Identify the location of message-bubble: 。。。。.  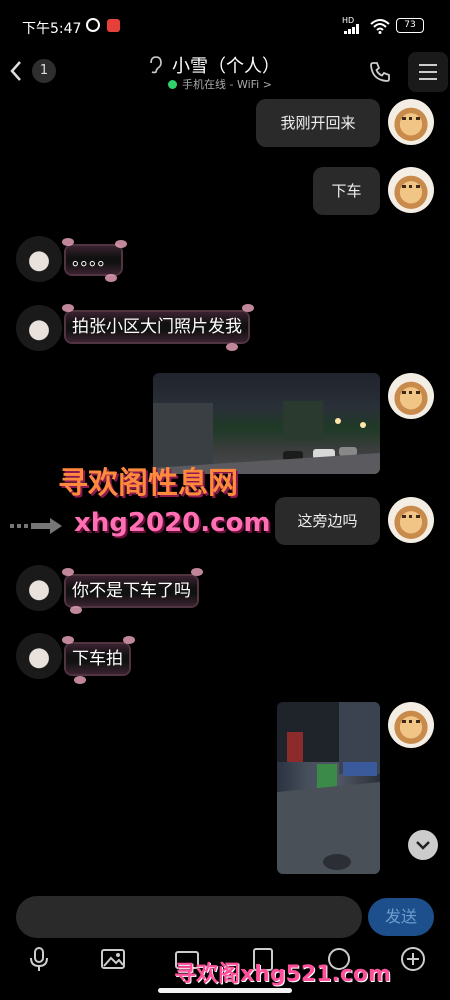
(94, 260).